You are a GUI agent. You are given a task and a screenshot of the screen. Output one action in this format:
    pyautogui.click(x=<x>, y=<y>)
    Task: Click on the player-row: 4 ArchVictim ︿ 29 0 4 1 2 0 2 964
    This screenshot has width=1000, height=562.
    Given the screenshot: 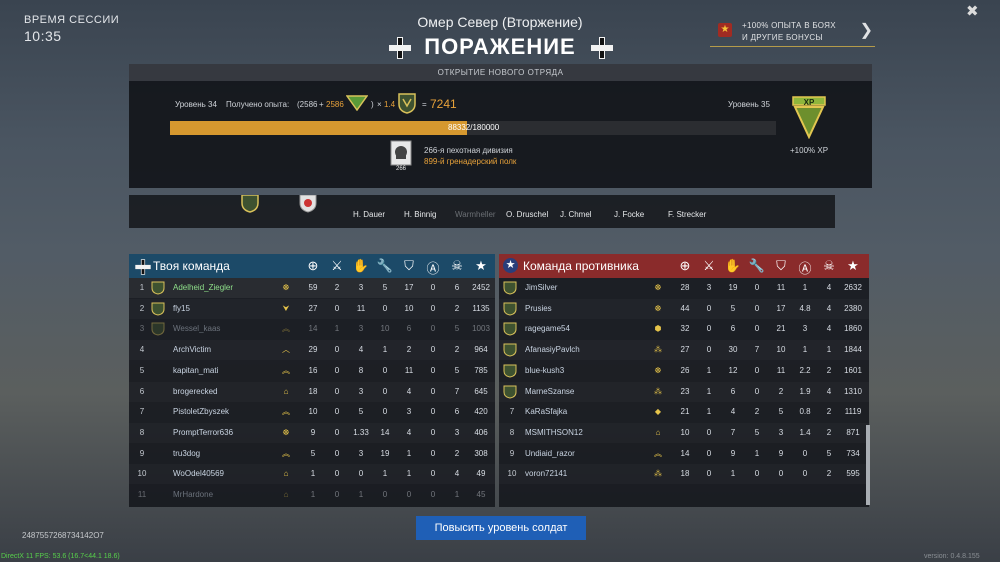 What is the action you would take?
    pyautogui.click(x=312, y=350)
    